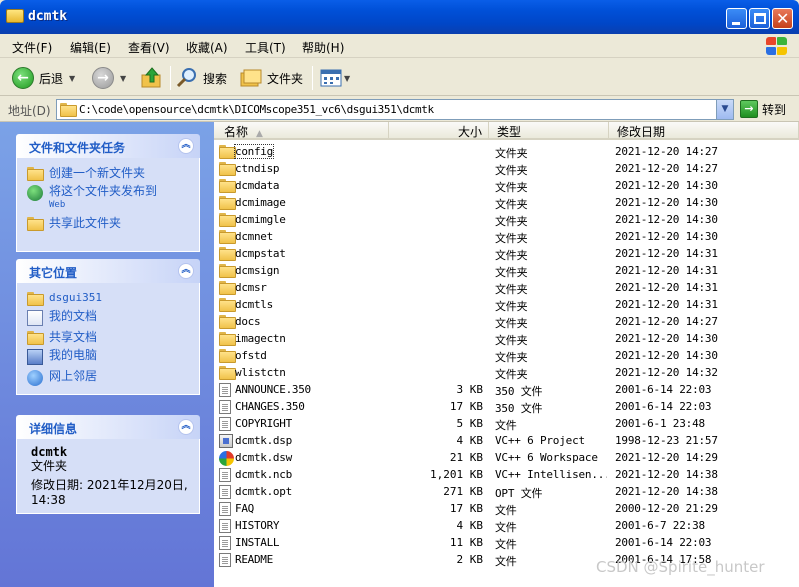 This screenshot has height=587, width=799. I want to click on table-row: dcmimage 文件夹 2021-12-20 14:30, so click(506, 202).